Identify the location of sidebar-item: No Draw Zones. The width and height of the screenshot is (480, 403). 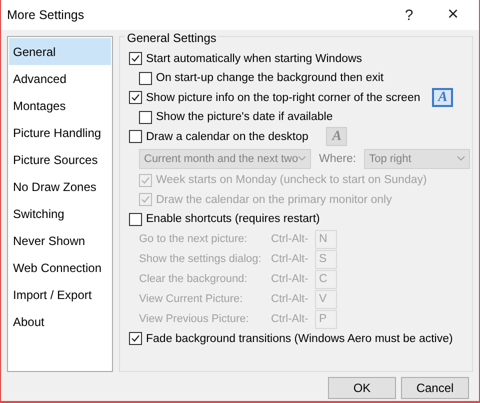
(60, 186).